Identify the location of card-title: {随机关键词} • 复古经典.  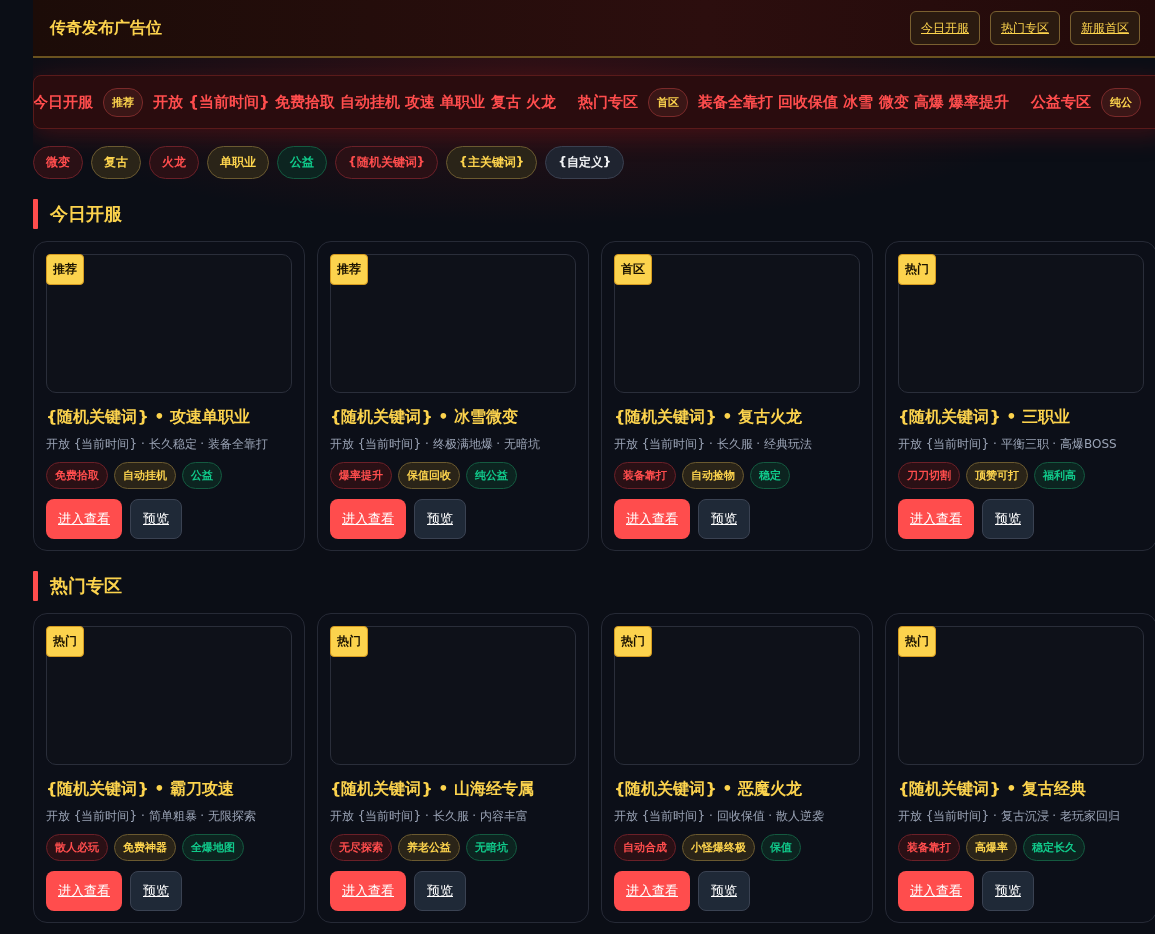
(993, 789).